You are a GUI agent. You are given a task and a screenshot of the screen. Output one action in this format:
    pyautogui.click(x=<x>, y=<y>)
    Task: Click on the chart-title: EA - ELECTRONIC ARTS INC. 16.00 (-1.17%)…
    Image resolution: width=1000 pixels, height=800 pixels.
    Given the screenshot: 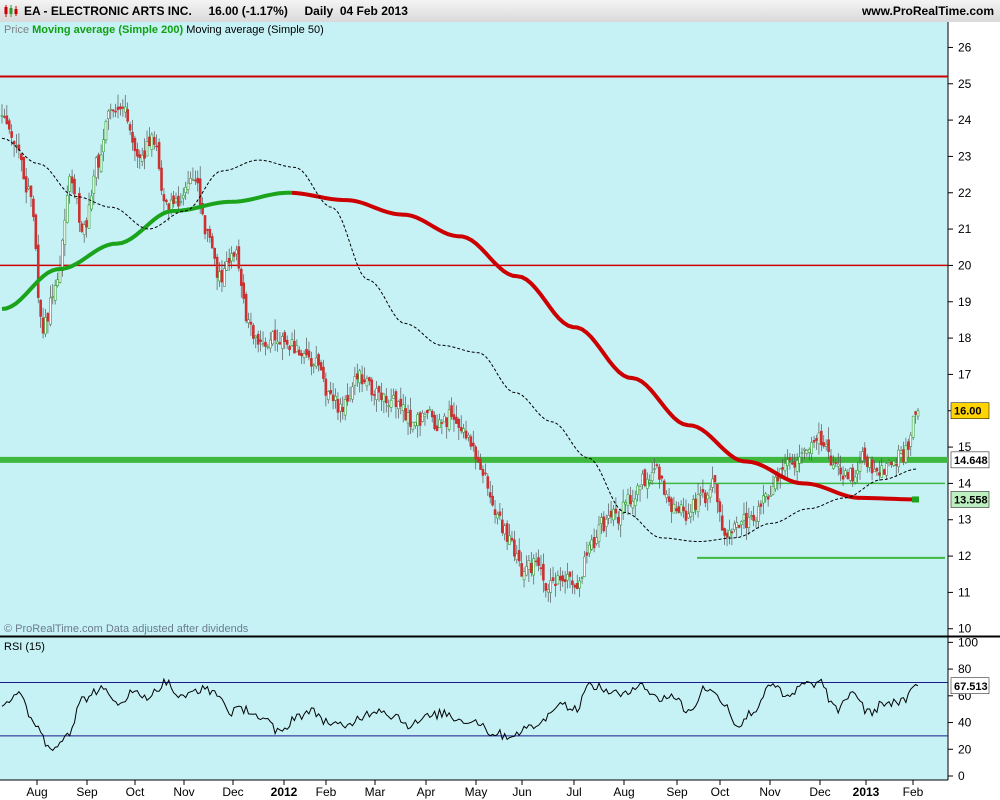 What is the action you would take?
    pyautogui.click(x=216, y=11)
    